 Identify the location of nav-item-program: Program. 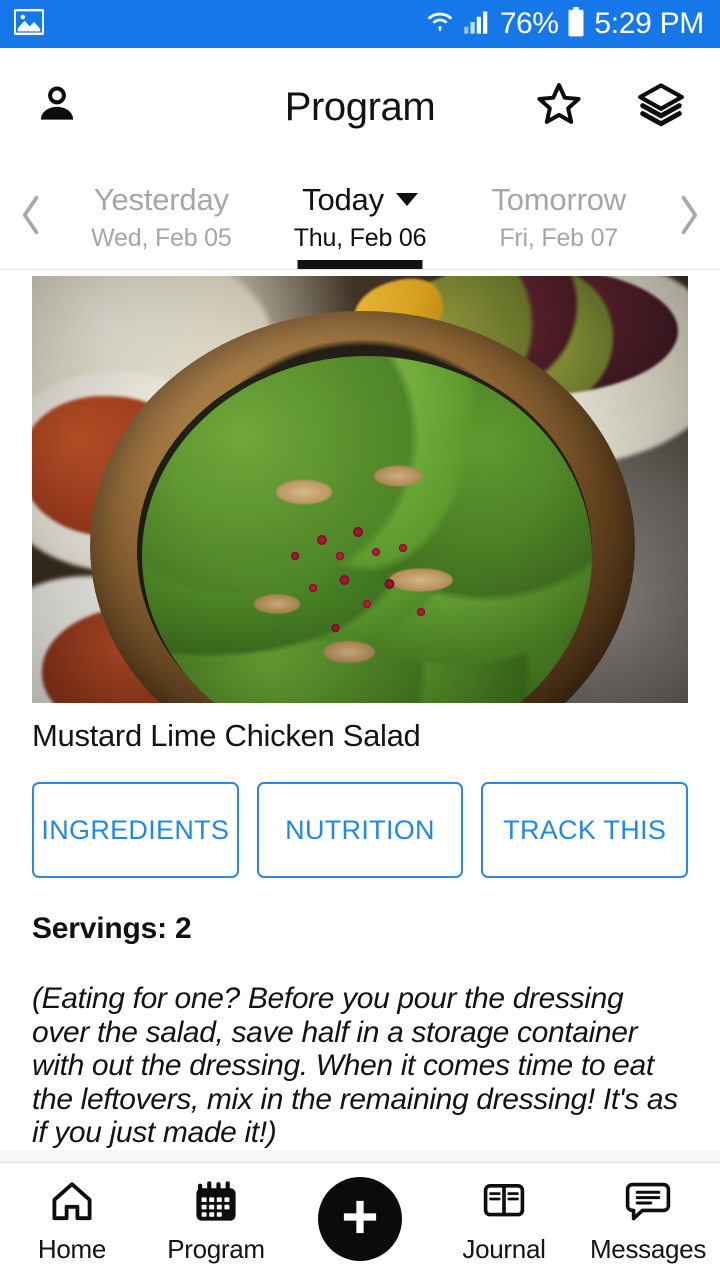
(216, 1219).